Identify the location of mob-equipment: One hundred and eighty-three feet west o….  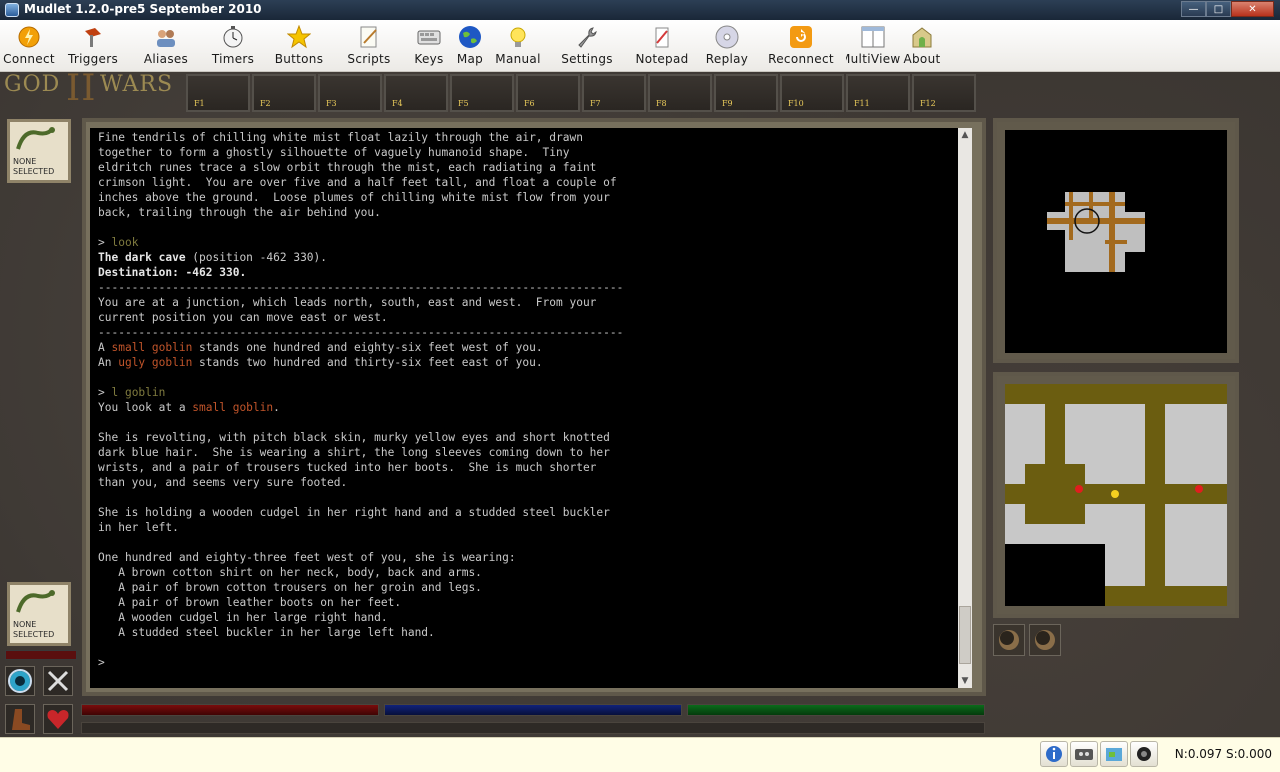
(307, 595).